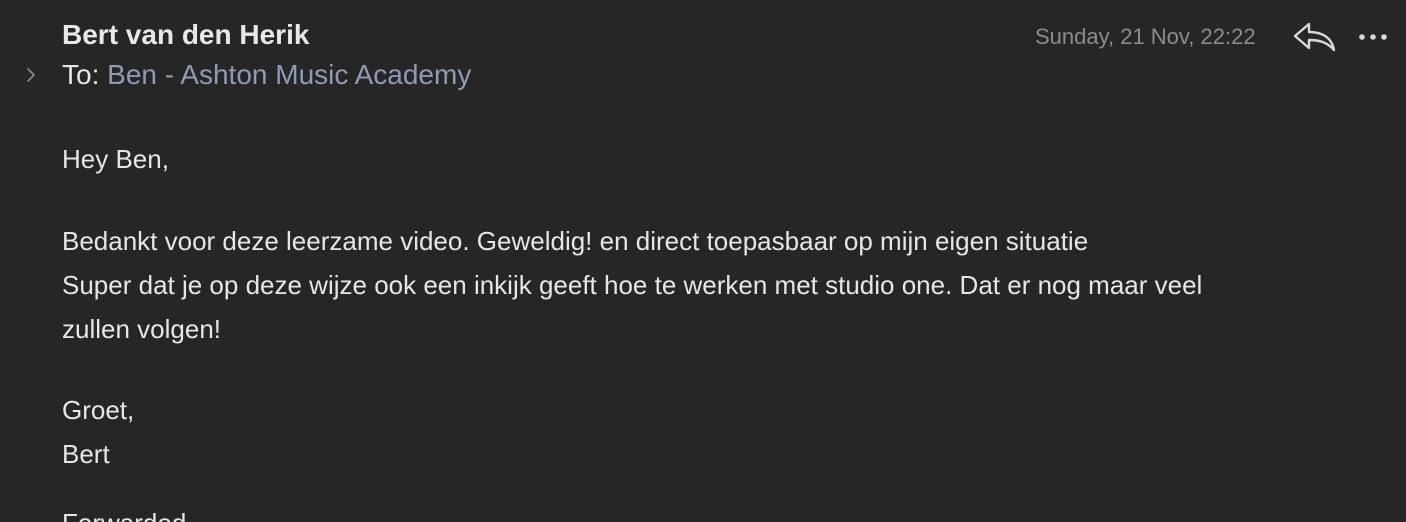  Describe the element at coordinates (1314, 37) in the screenshot. I see `reply-icon` at that location.